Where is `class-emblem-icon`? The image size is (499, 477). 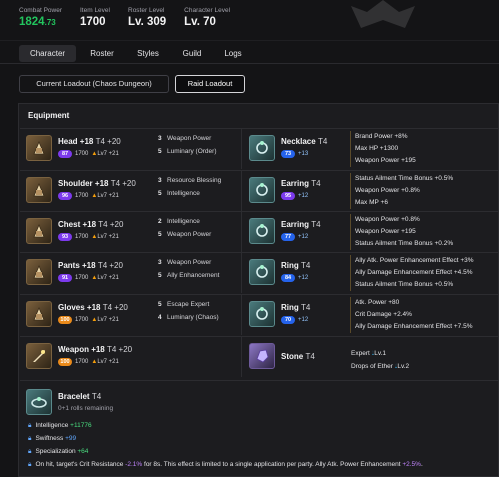 class-emblem-icon is located at coordinates (383, 14).